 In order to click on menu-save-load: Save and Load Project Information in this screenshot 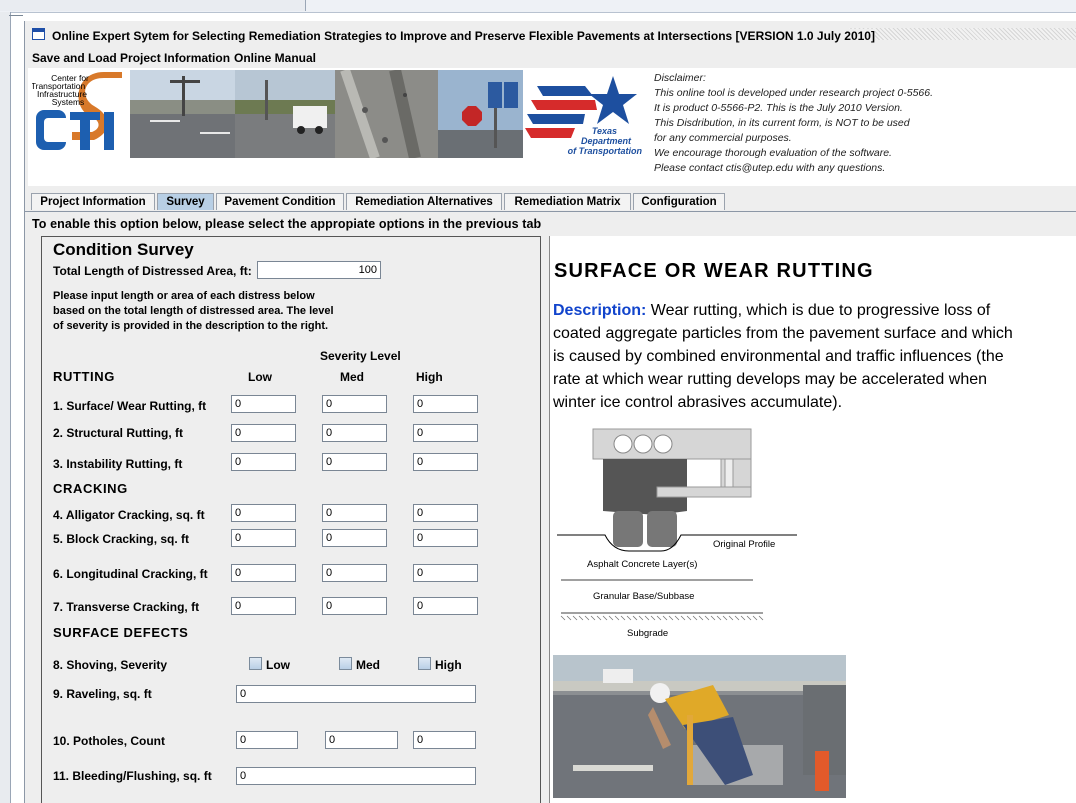, I will do `click(131, 58)`.